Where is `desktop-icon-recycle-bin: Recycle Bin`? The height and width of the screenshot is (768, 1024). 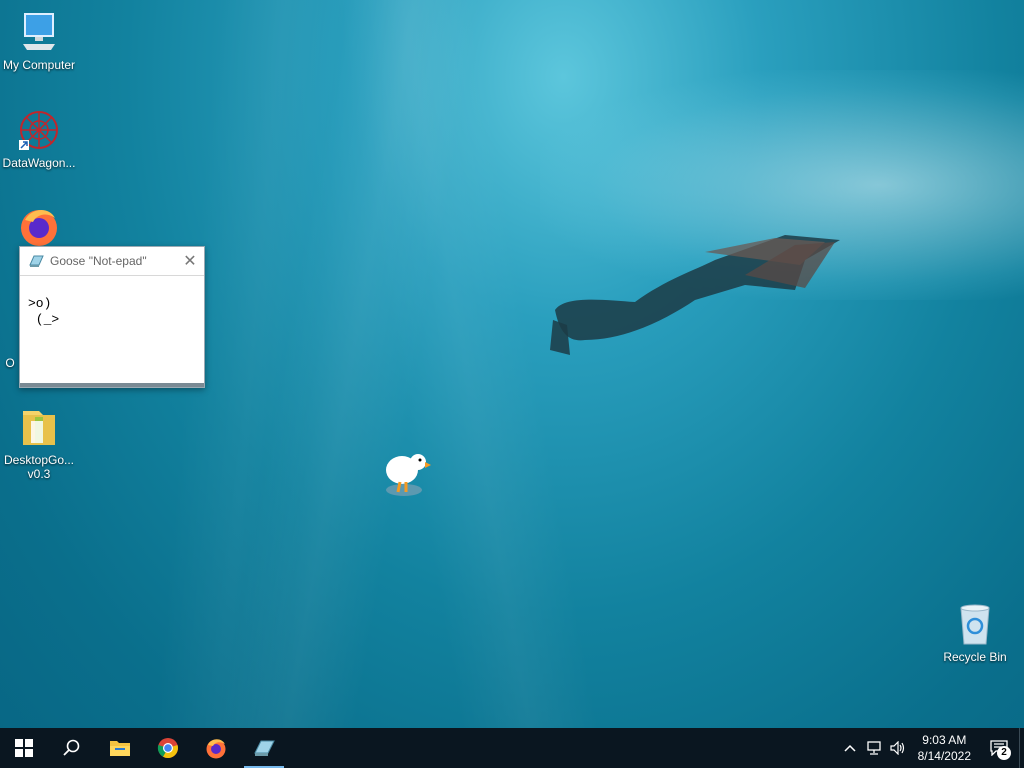
desktop-icon-recycle-bin: Recycle Bin is located at coordinates (975, 633).